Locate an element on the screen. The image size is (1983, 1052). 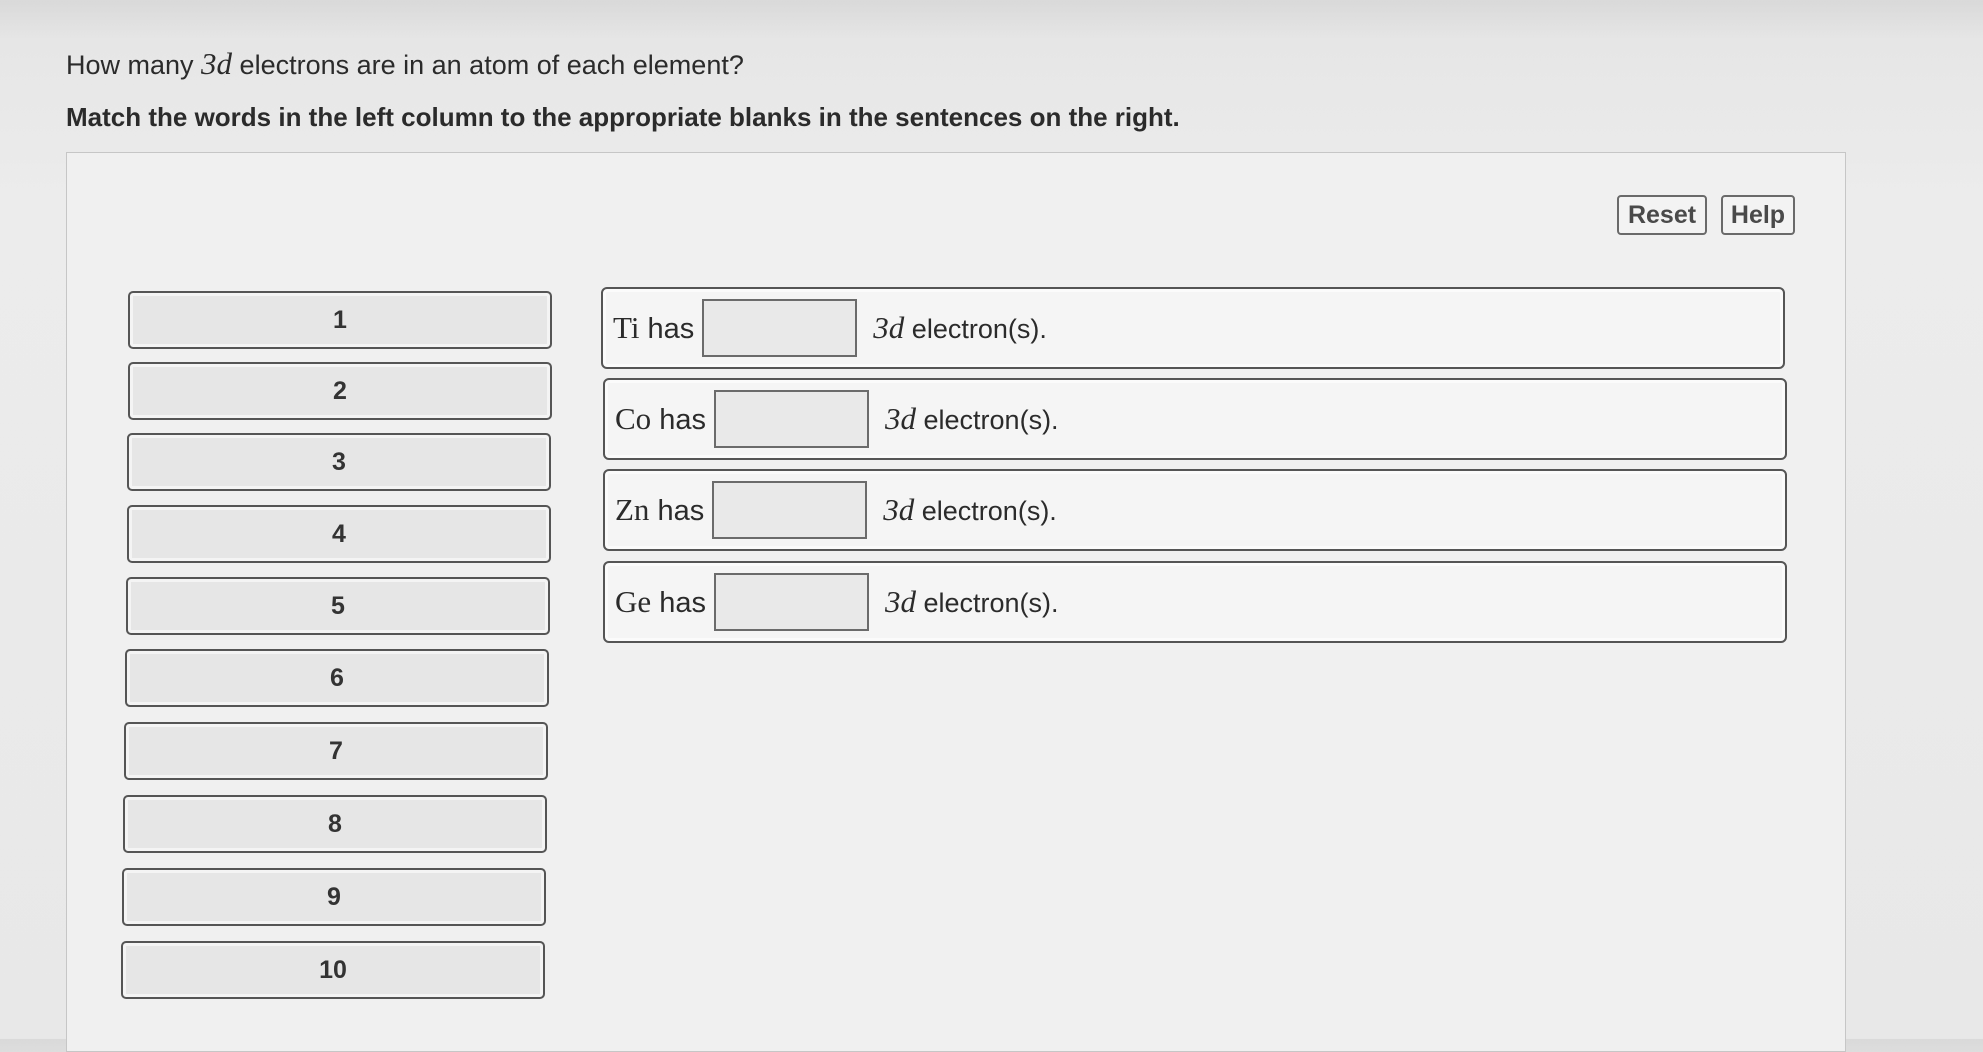
word-tile-5: 5 is located at coordinates (338, 606).